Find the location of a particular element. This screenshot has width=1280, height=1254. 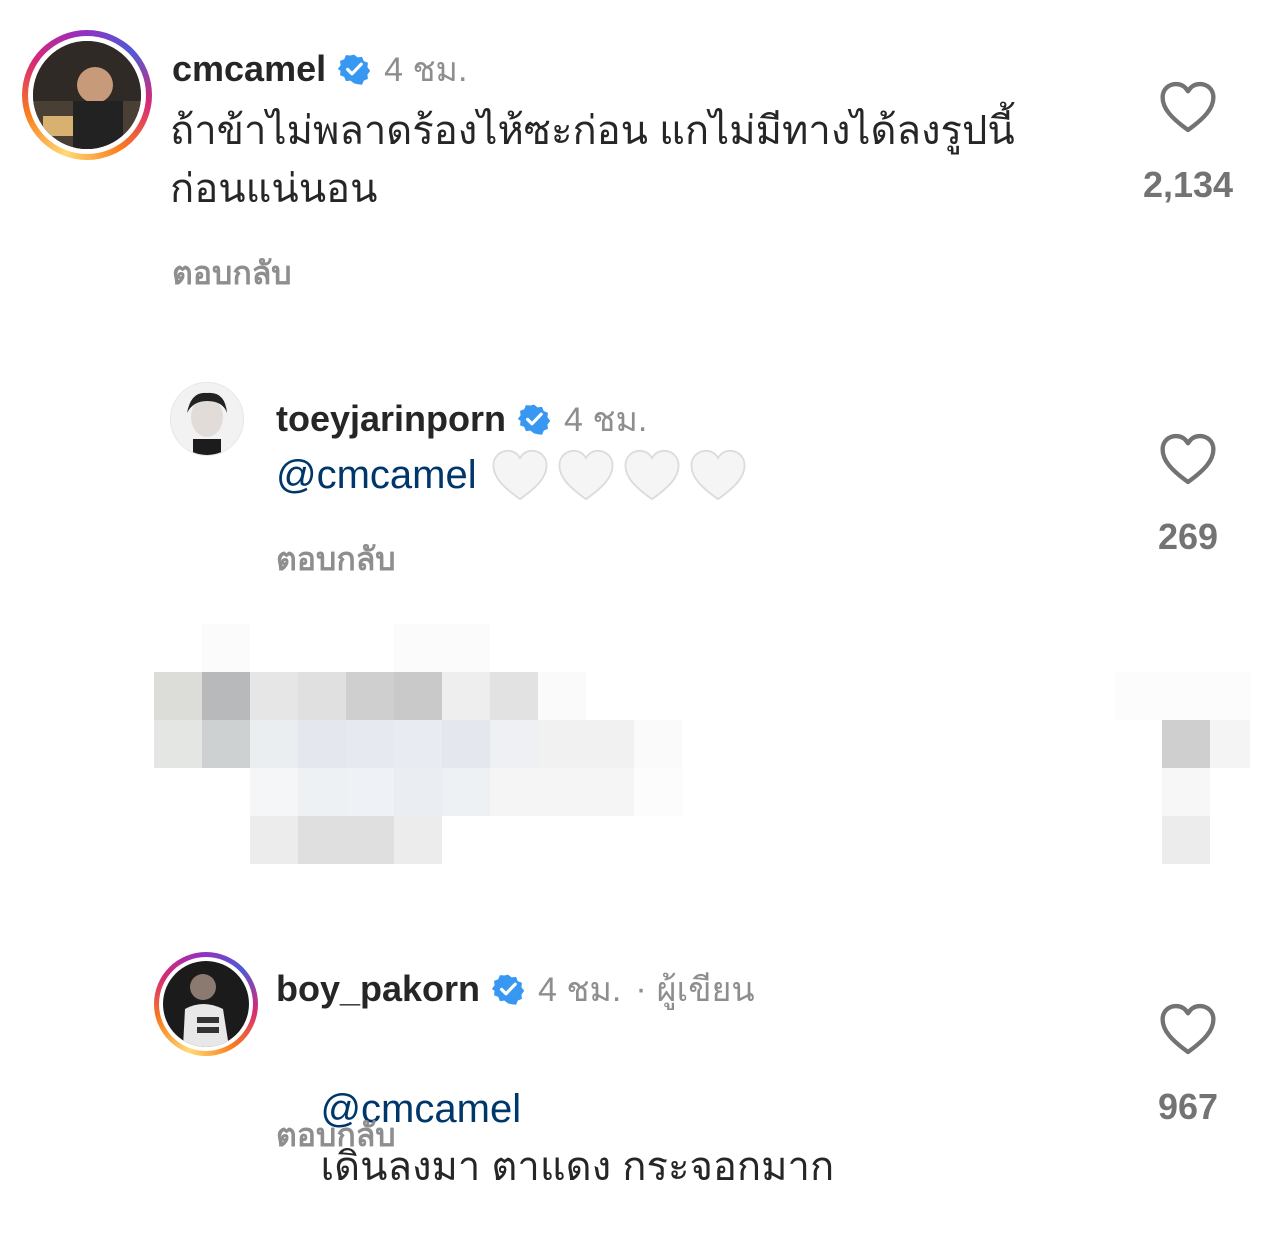

comment-text: @cmcamel เดินลงมา ตาแดง กระจอกมาก is located at coordinates (701, 1138).